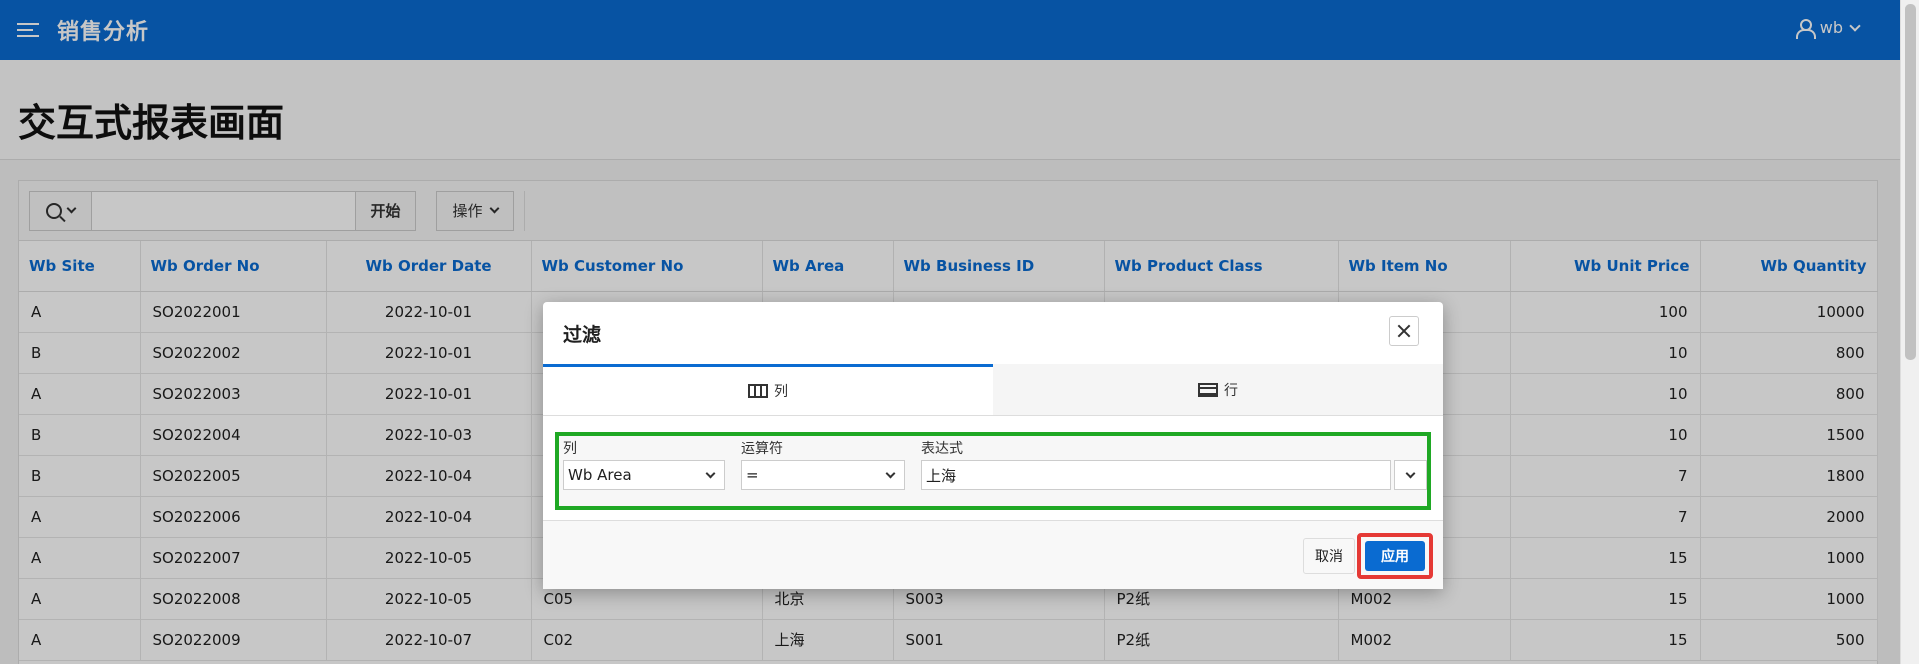 Image resolution: width=1919 pixels, height=664 pixels. What do you see at coordinates (582, 334) in the screenshot?
I see `dialog-title: 过滤` at bounding box center [582, 334].